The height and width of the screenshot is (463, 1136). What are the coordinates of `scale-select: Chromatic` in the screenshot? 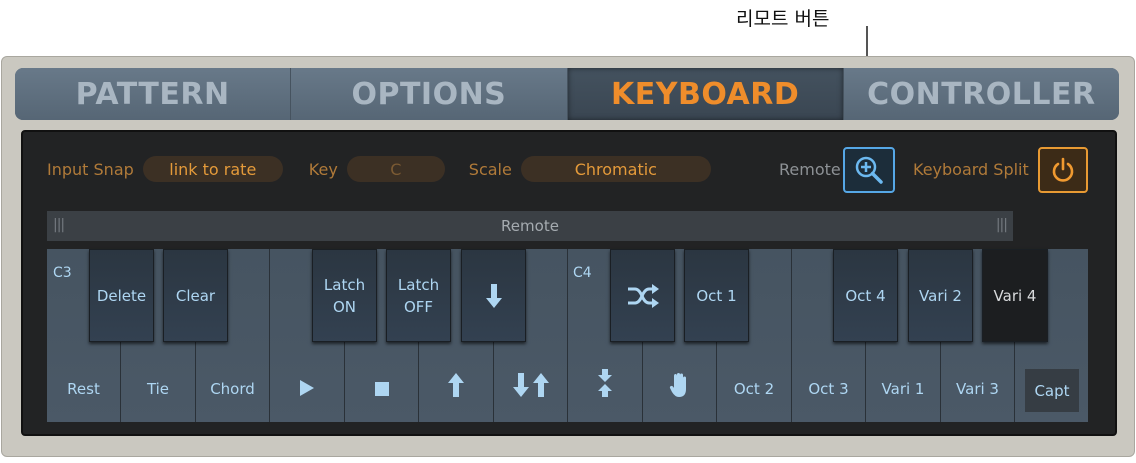 It's located at (615, 169).